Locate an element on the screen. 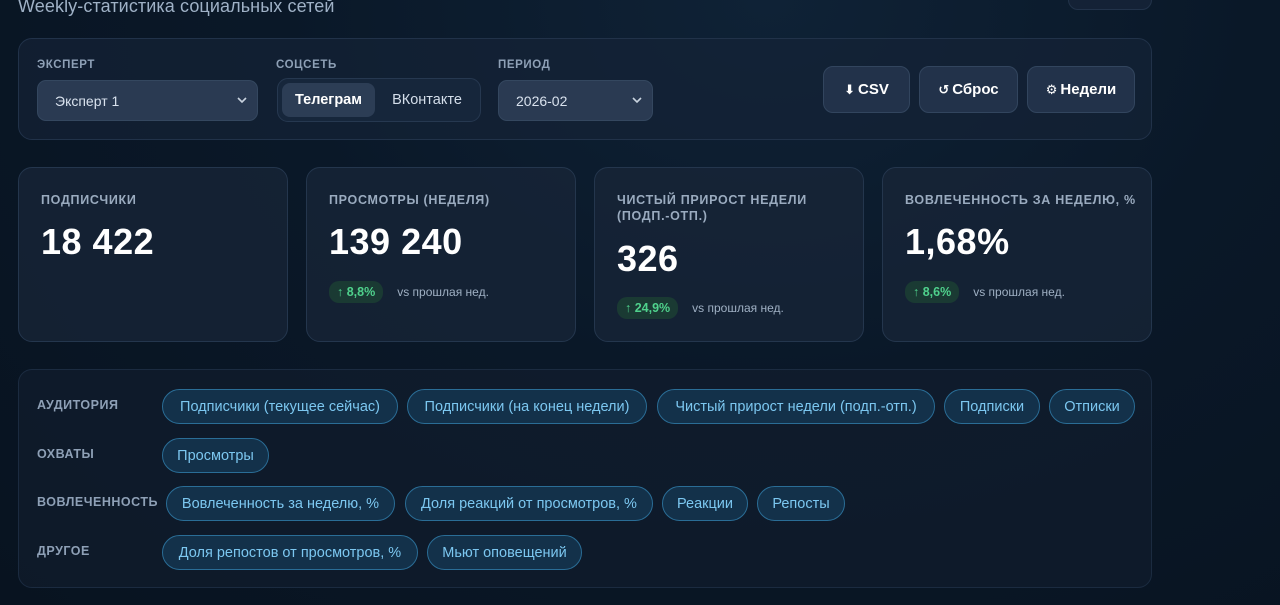 The image size is (1280, 605). expert-label: ЭКСПЕРТ is located at coordinates (66, 65).